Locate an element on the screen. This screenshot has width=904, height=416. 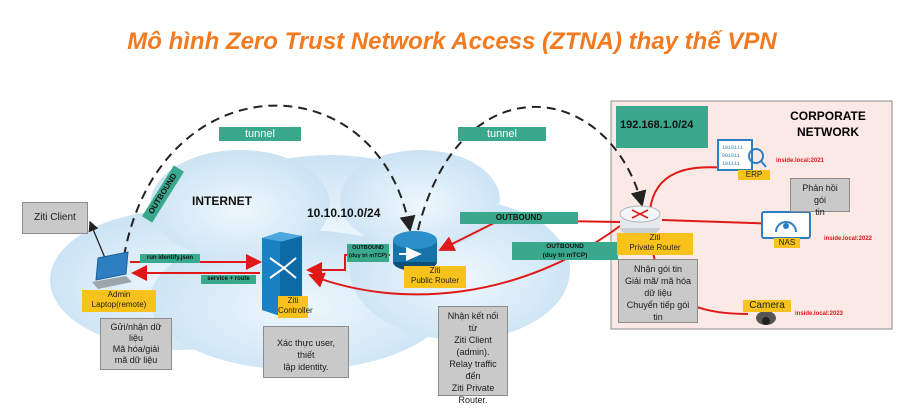
camera-address: inside.local:2023 is located at coordinates (819, 314).